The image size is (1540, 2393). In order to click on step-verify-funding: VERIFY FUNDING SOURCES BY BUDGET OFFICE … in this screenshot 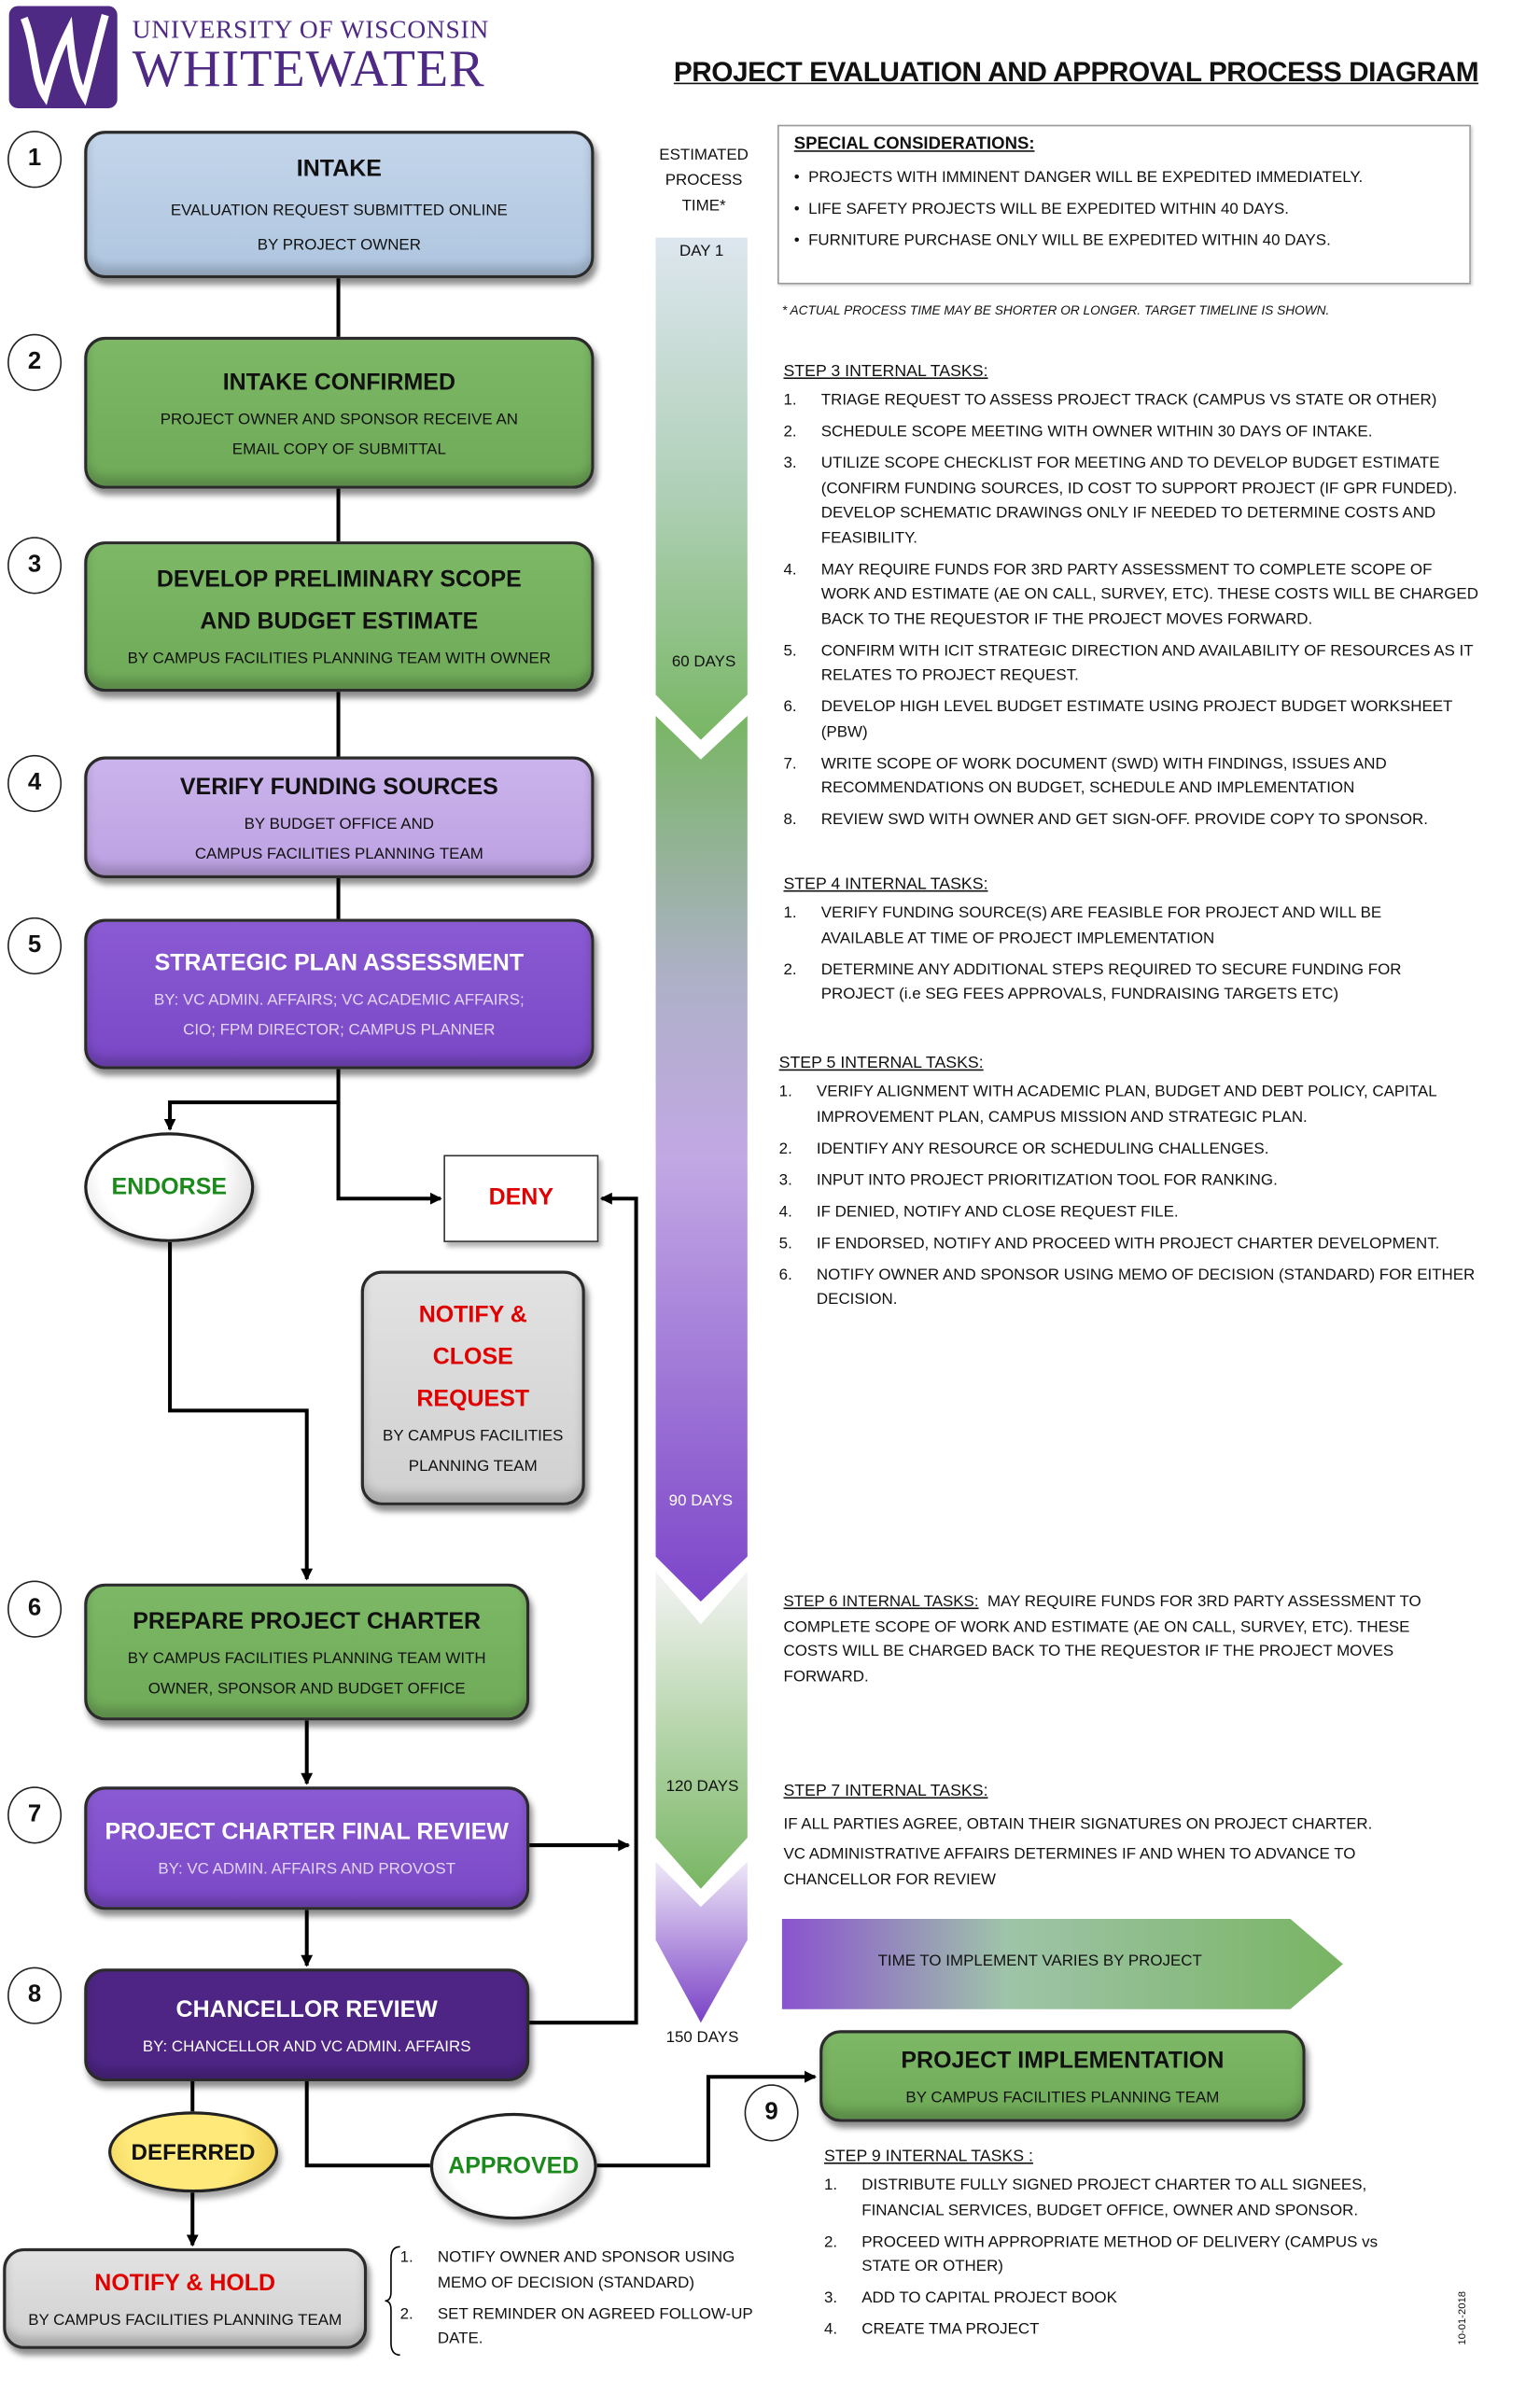, I will do `click(339, 817)`.